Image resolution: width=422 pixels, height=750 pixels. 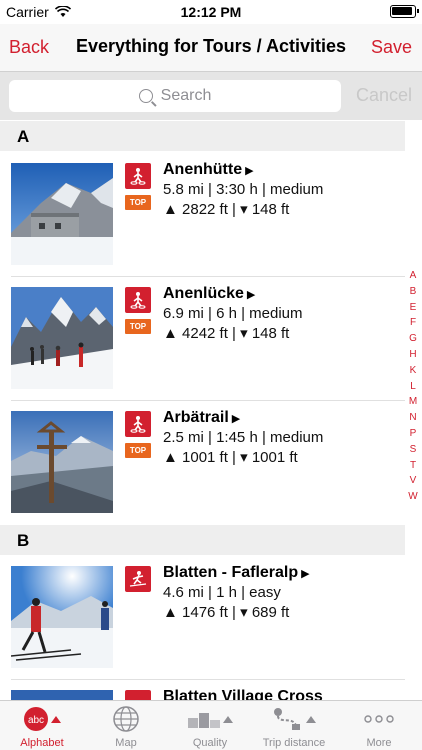 I want to click on list-item-blatten-village-cross: Blatten Village Cross, so click(x=202, y=690).